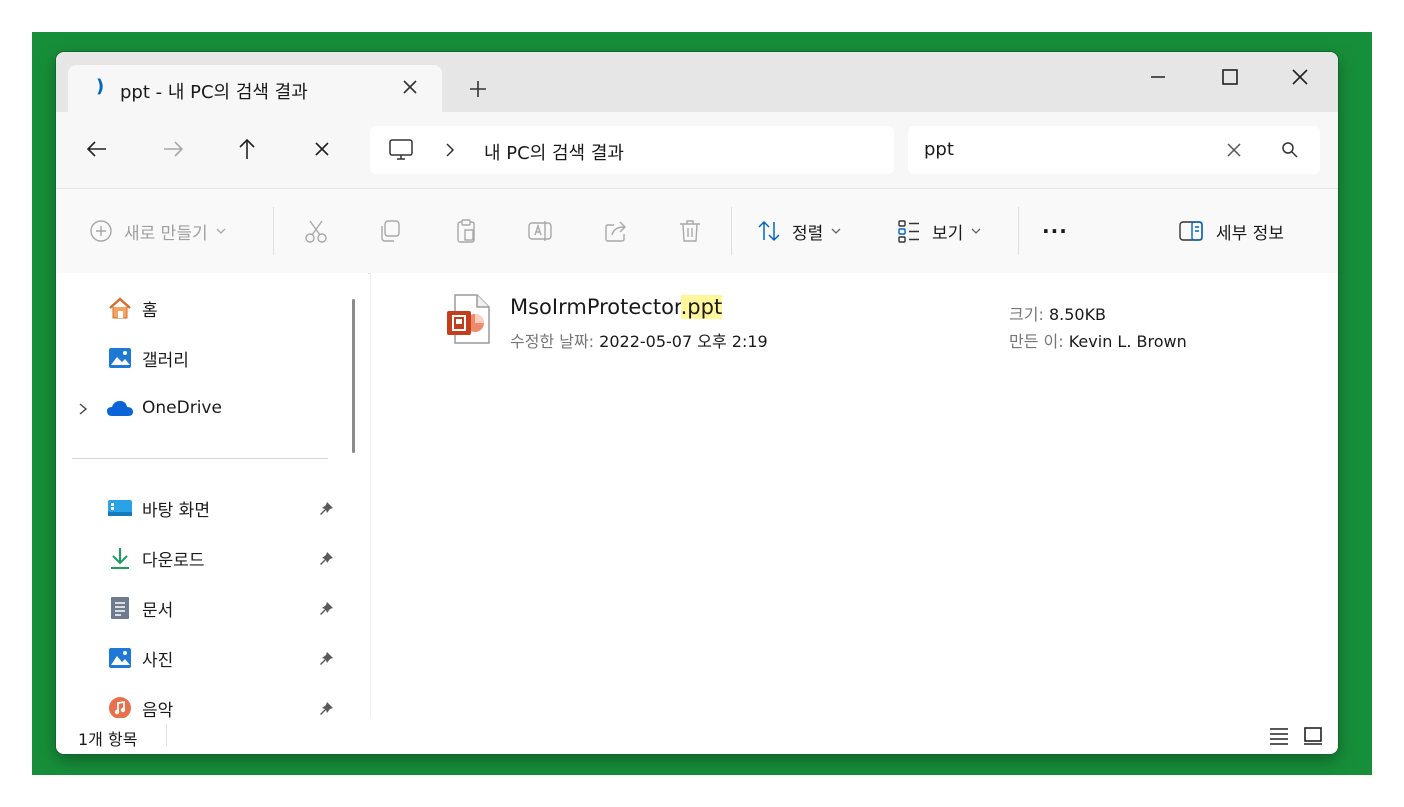  Describe the element at coordinates (158, 610) in the screenshot. I see `sidebar-item-label: 문서` at that location.